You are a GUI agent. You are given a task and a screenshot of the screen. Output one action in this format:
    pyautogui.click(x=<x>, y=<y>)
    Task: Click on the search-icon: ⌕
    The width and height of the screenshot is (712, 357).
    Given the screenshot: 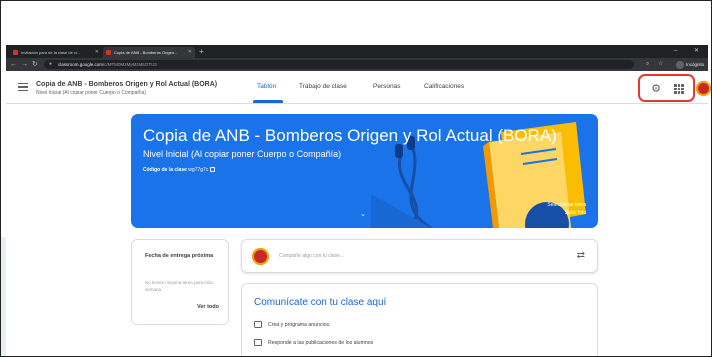 What is the action you would take?
    pyautogui.click(x=647, y=64)
    